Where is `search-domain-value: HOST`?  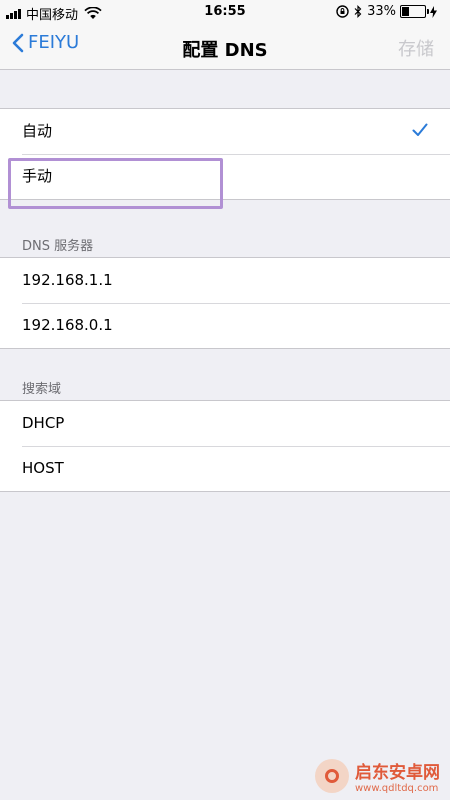
search-domain-value: HOST is located at coordinates (43, 468).